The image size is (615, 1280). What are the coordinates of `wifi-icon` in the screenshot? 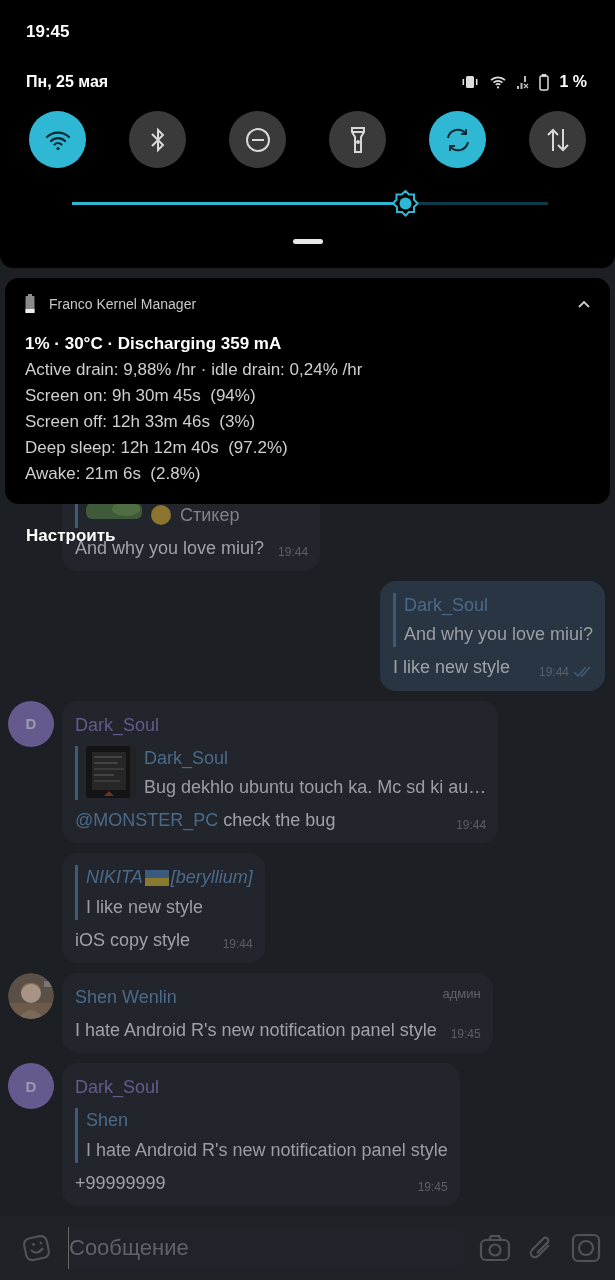 It's located at (498, 82).